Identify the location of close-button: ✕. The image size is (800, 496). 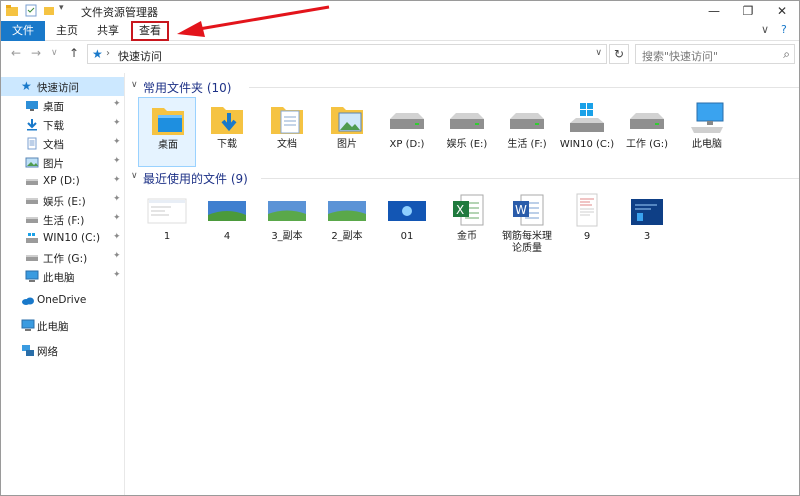
(782, 11).